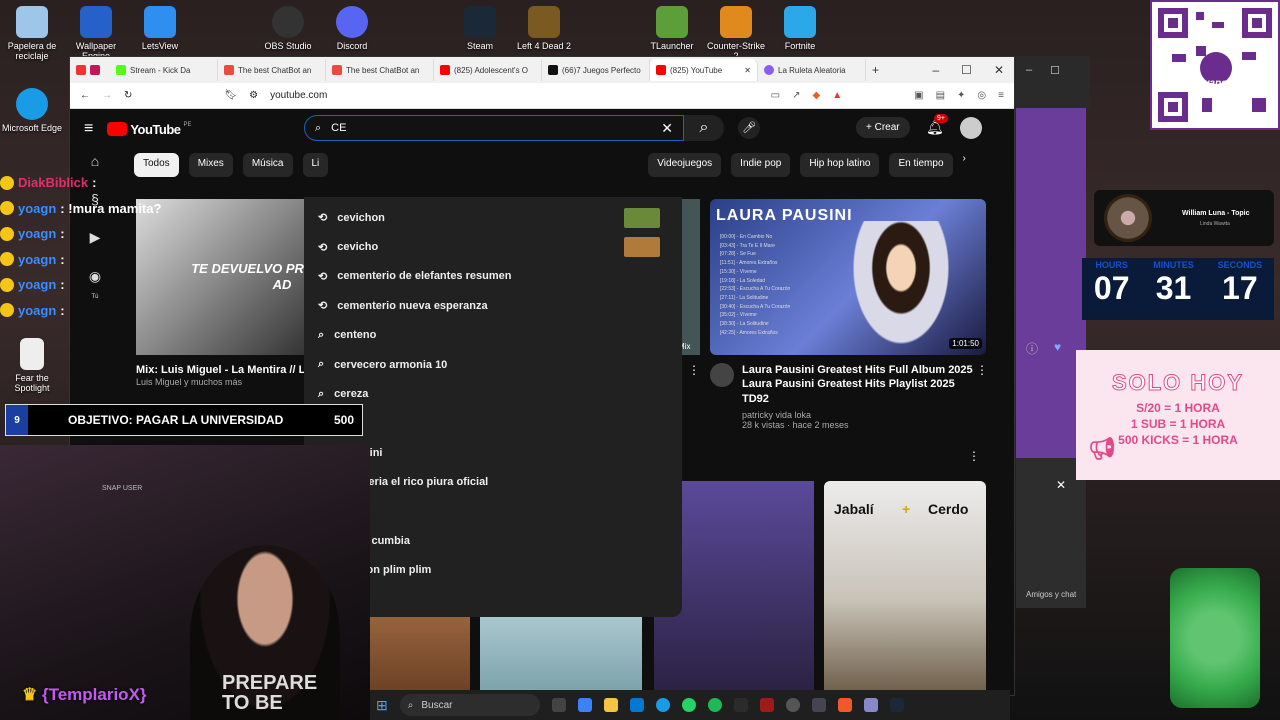 The width and height of the screenshot is (1280, 720). Describe the element at coordinates (775, 95) in the screenshot. I see `cast-icon: ▭` at that location.